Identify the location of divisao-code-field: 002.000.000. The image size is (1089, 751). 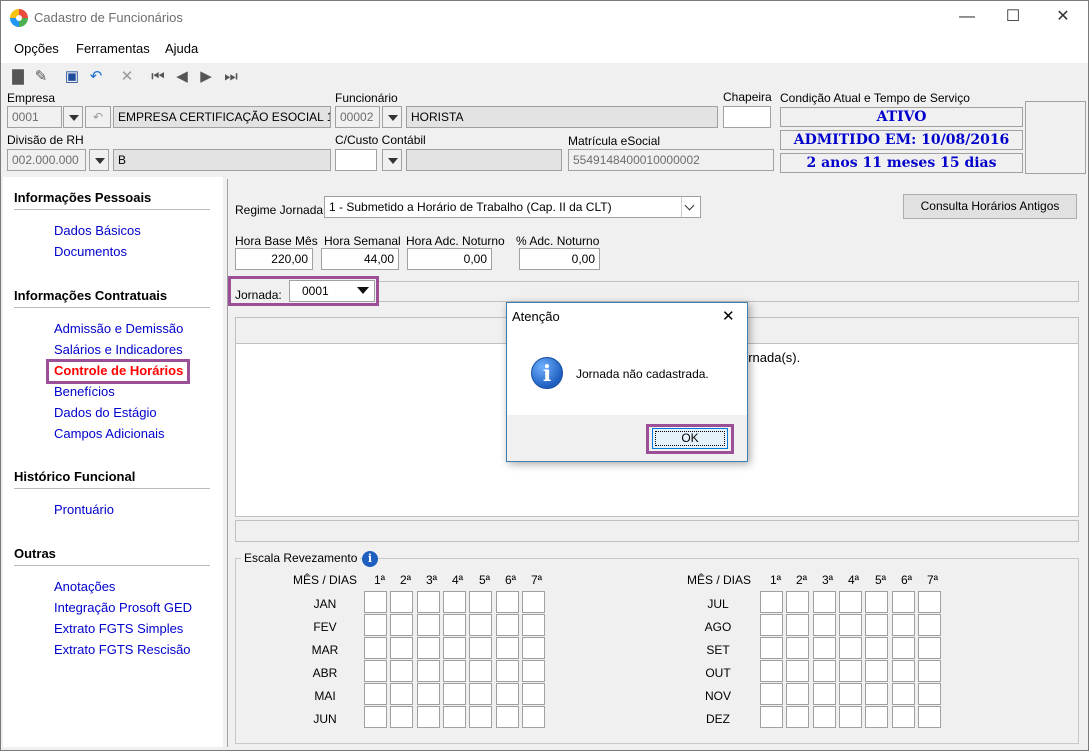
(46, 160).